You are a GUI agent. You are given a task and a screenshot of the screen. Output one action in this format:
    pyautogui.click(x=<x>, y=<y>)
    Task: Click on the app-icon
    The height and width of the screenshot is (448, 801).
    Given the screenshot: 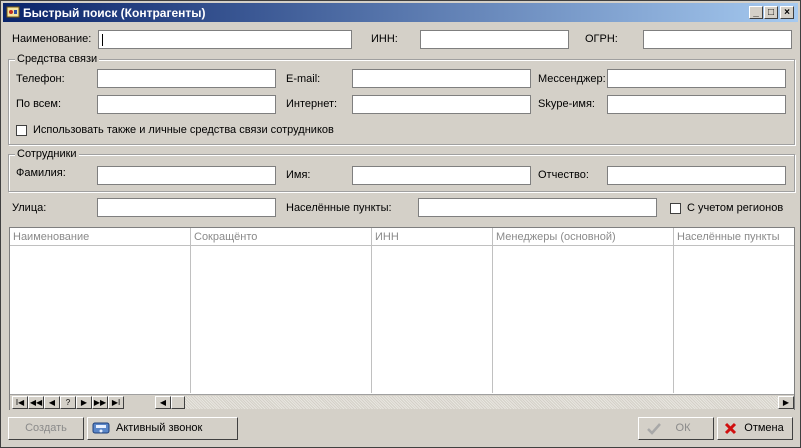 What is the action you would take?
    pyautogui.click(x=13, y=12)
    